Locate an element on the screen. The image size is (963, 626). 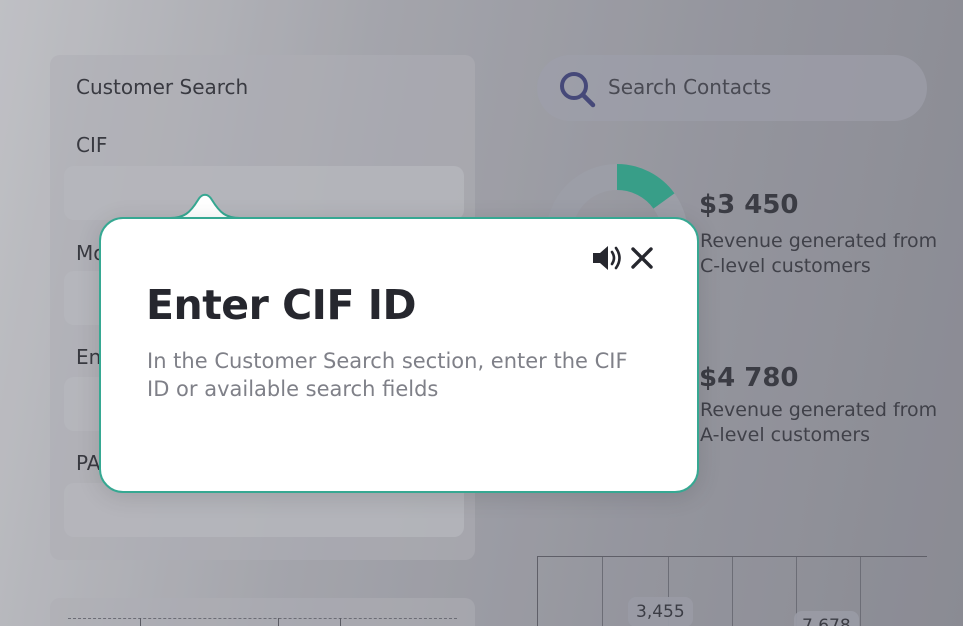
speaker-icon is located at coordinates (608, 258).